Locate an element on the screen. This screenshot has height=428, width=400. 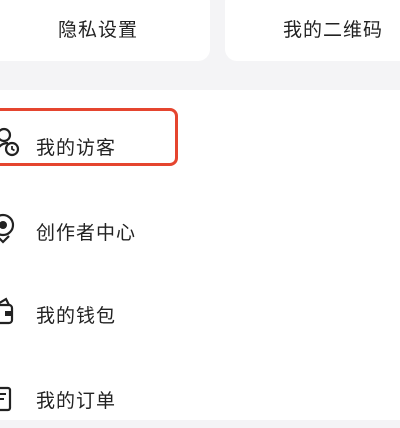
menu-item-orders: 我的订单 is located at coordinates (200, 398).